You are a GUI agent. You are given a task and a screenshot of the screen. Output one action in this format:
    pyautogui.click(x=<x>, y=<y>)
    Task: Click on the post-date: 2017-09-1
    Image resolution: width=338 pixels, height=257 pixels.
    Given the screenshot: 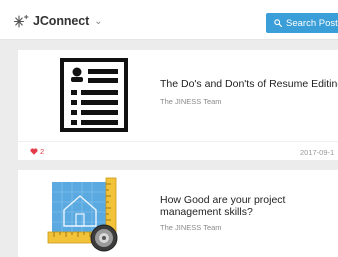 What is the action you would take?
    pyautogui.click(x=317, y=152)
    